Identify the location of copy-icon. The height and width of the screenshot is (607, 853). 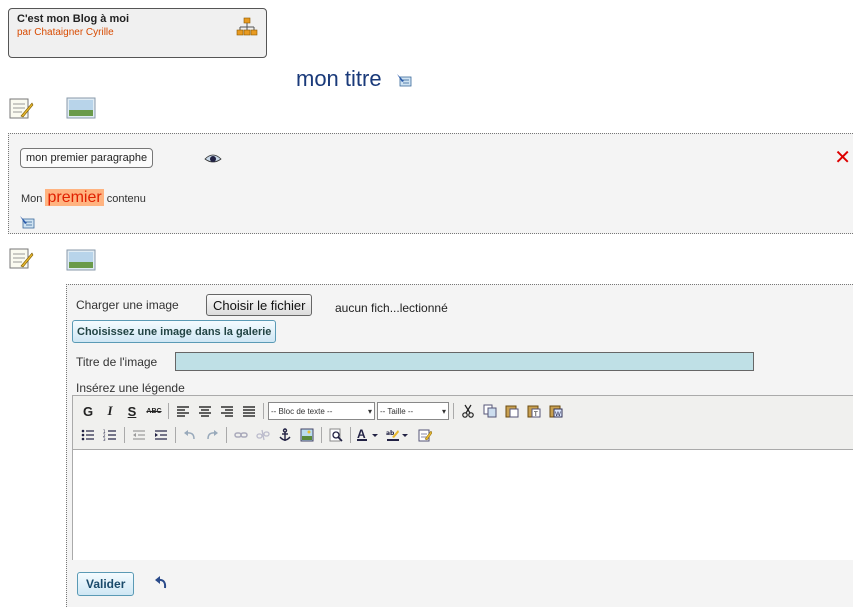
(490, 411).